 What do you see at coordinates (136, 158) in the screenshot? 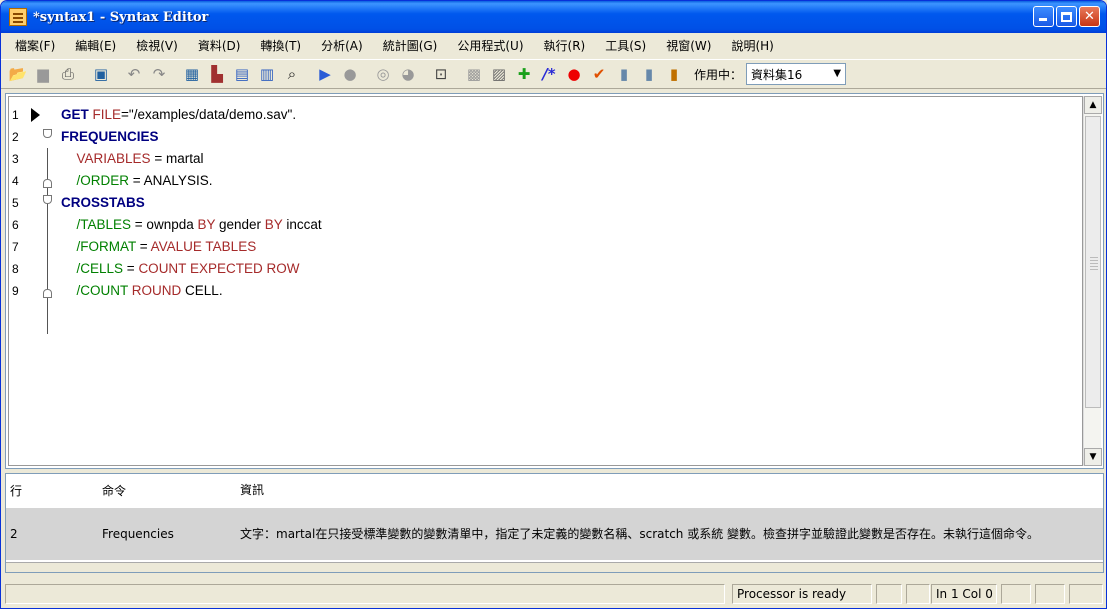
I see `code-text: VARIABLES = martal` at bounding box center [136, 158].